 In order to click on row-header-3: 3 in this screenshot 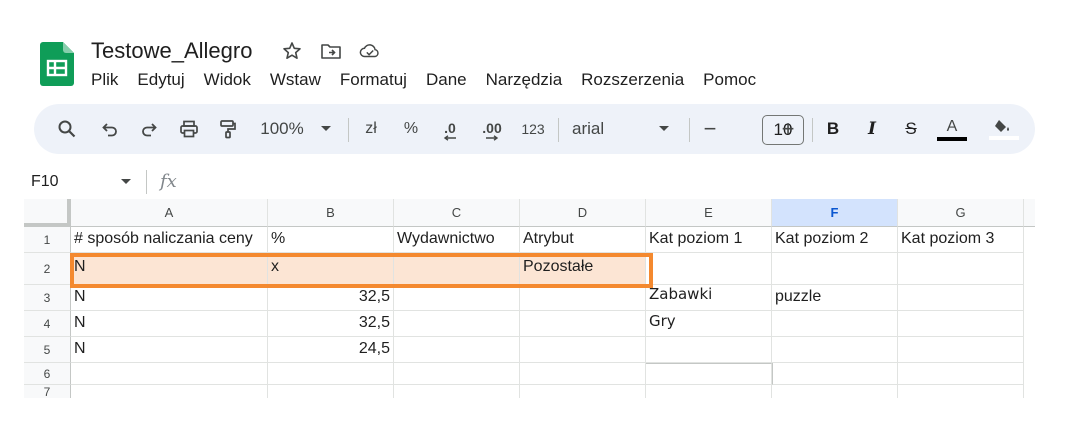, I will do `click(47, 298)`.